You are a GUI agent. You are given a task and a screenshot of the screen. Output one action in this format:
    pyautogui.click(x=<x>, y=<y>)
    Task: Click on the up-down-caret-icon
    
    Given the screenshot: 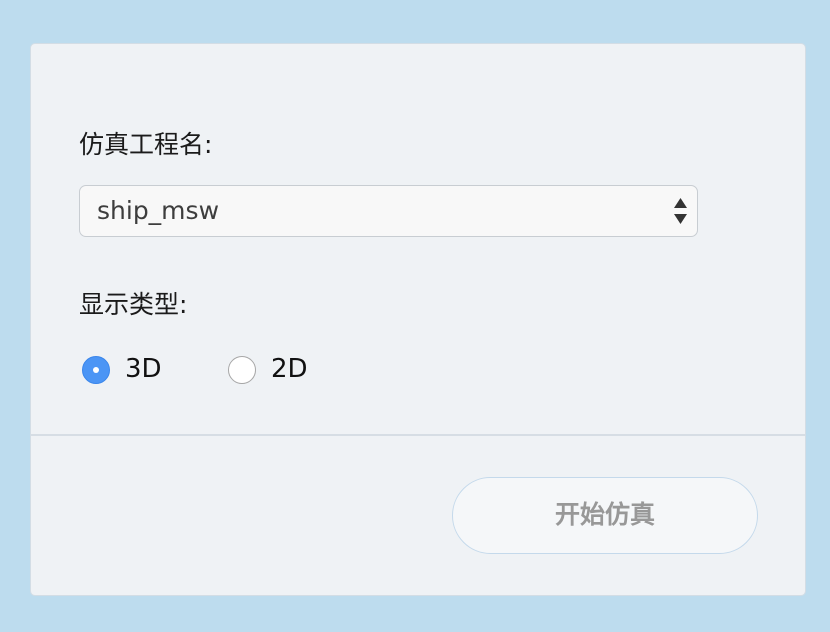 What is the action you would take?
    pyautogui.click(x=680, y=211)
    